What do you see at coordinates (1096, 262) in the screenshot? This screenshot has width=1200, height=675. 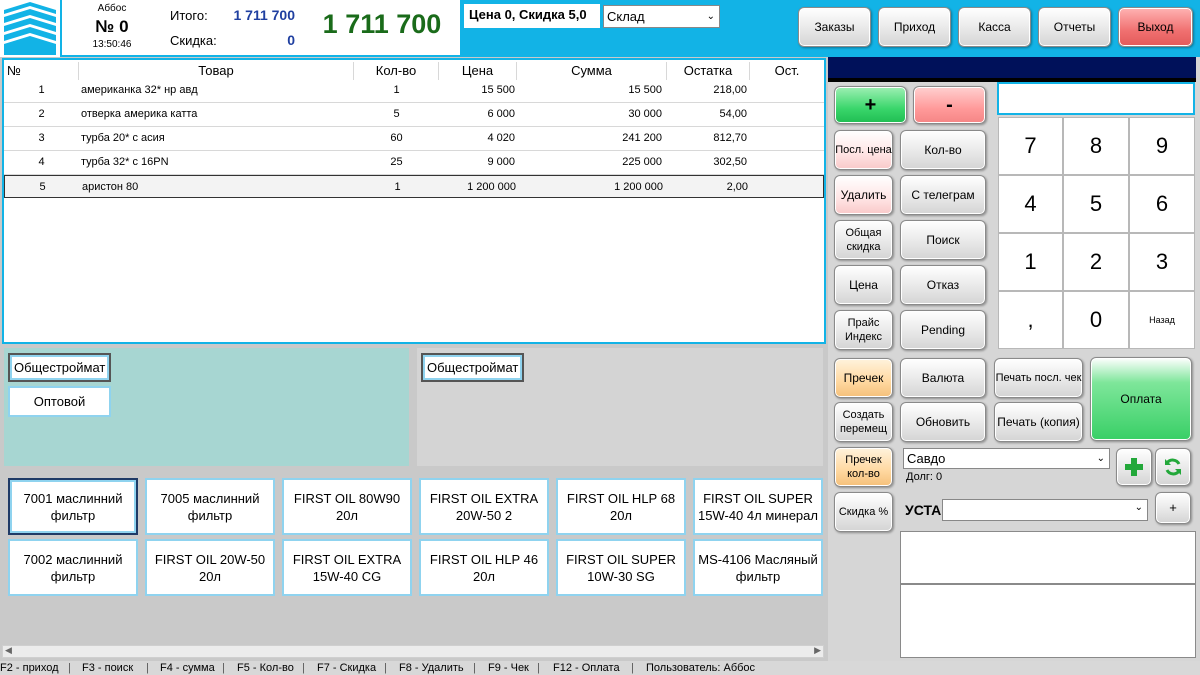 I see `keypad-key-2: 2` at bounding box center [1096, 262].